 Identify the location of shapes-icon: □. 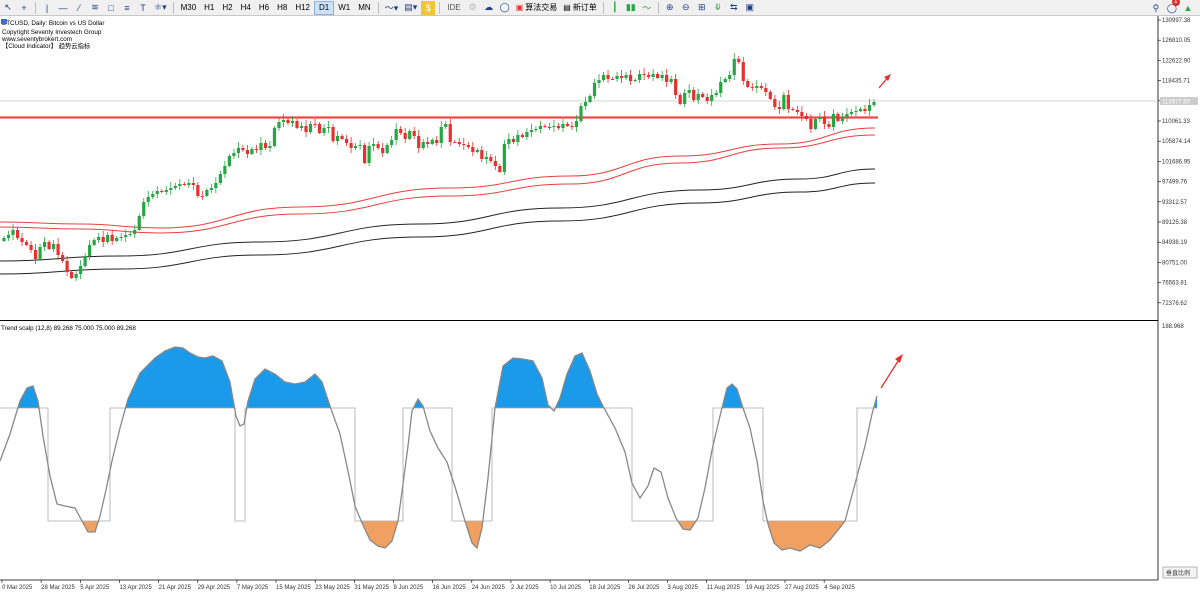
(111, 8).